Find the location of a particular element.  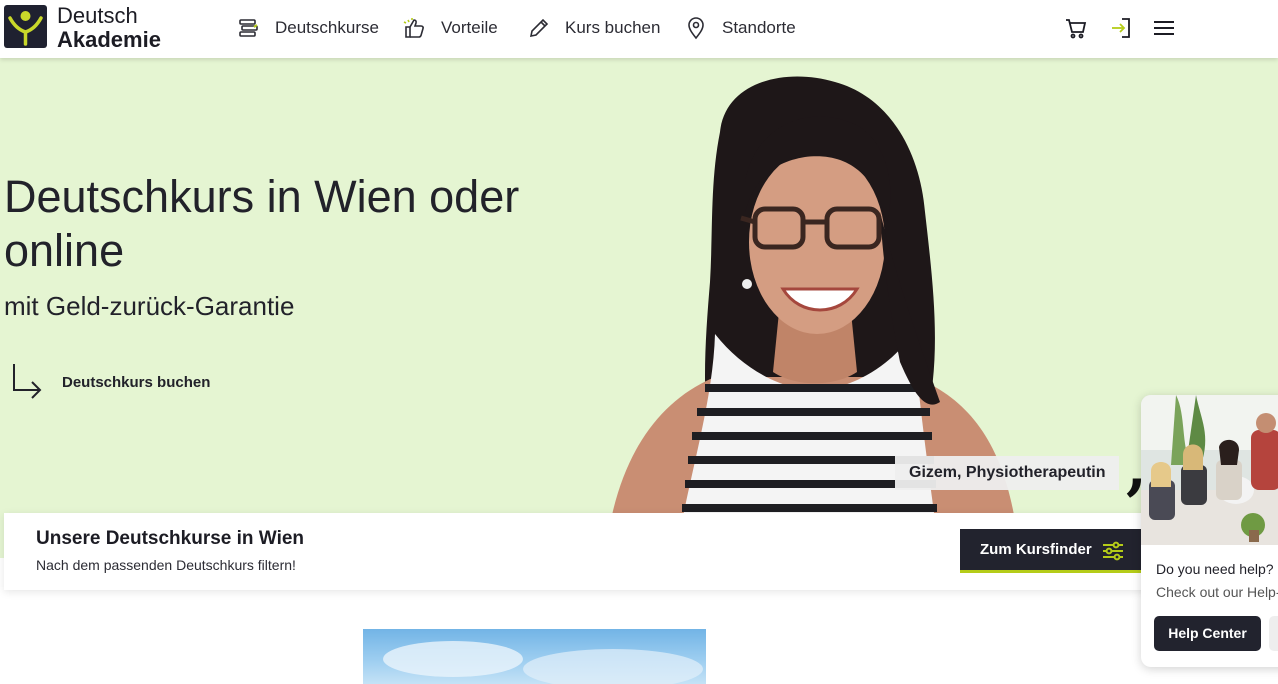

nav-kurs-buchen: Kurs buchen is located at coordinates (593, 28).